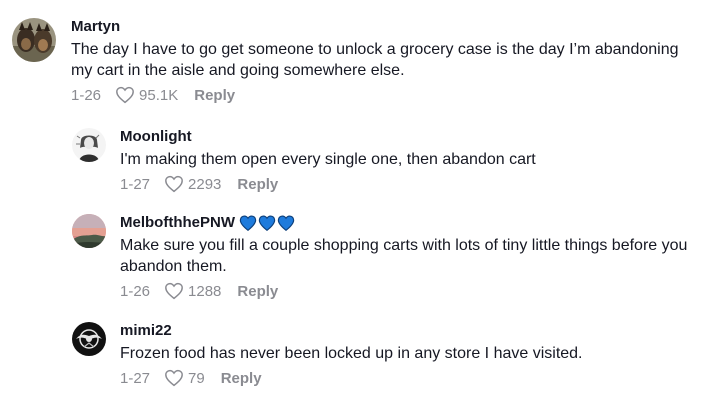 The height and width of the screenshot is (402, 711). I want to click on like-button: 95.1K, so click(146, 95).